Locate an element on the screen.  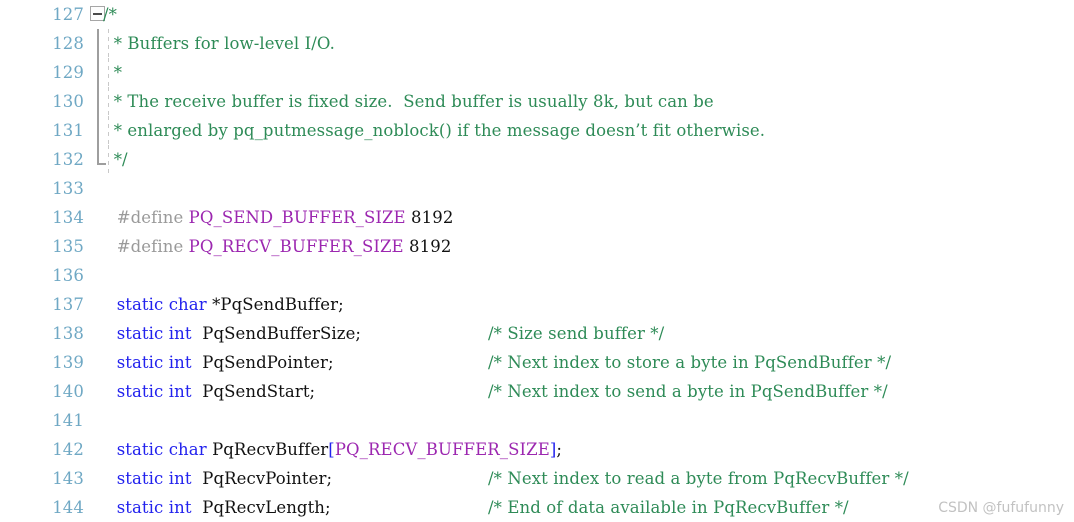
token-plain: PqRecvLength; is located at coordinates (263, 507).